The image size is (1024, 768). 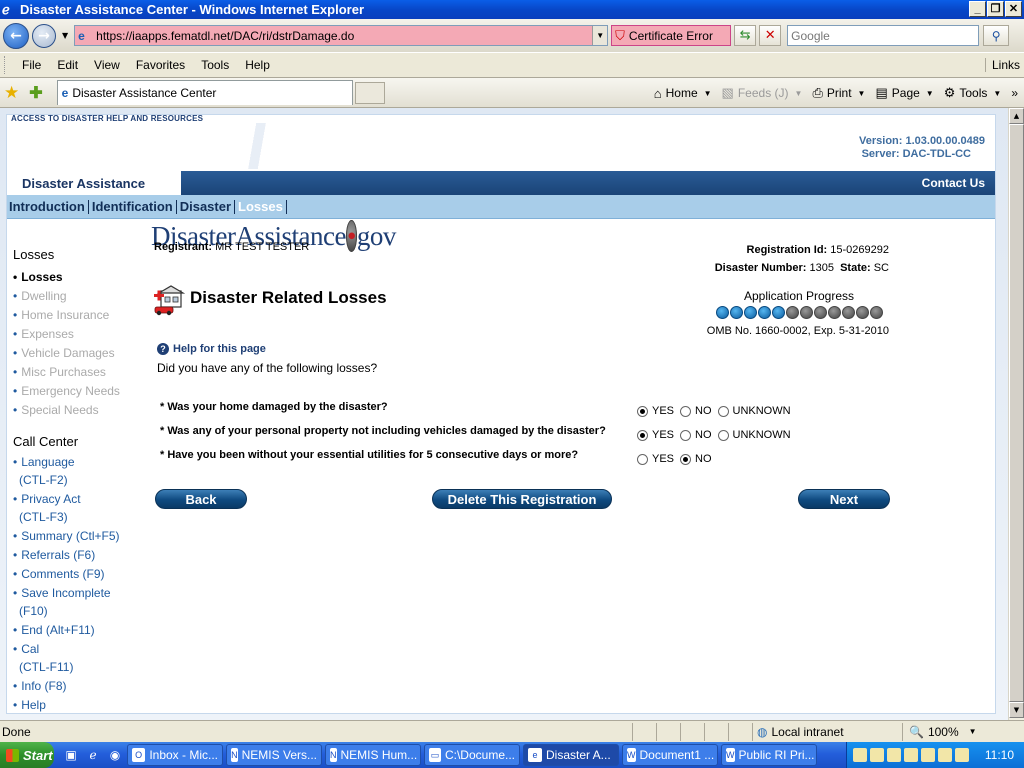 What do you see at coordinates (996, 35) in the screenshot?
I see `search-button: ⚲` at bounding box center [996, 35].